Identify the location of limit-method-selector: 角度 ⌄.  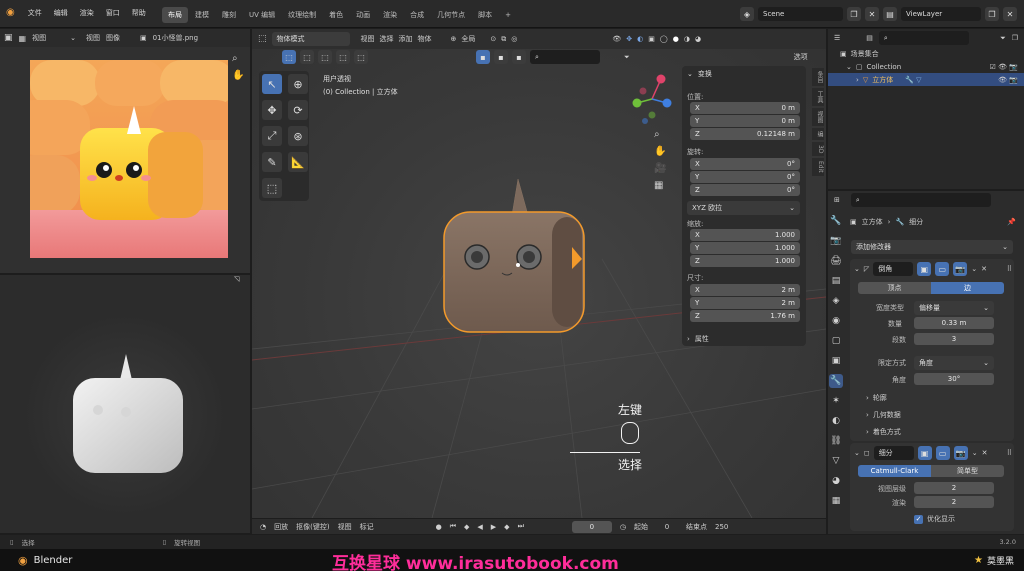
(954, 363).